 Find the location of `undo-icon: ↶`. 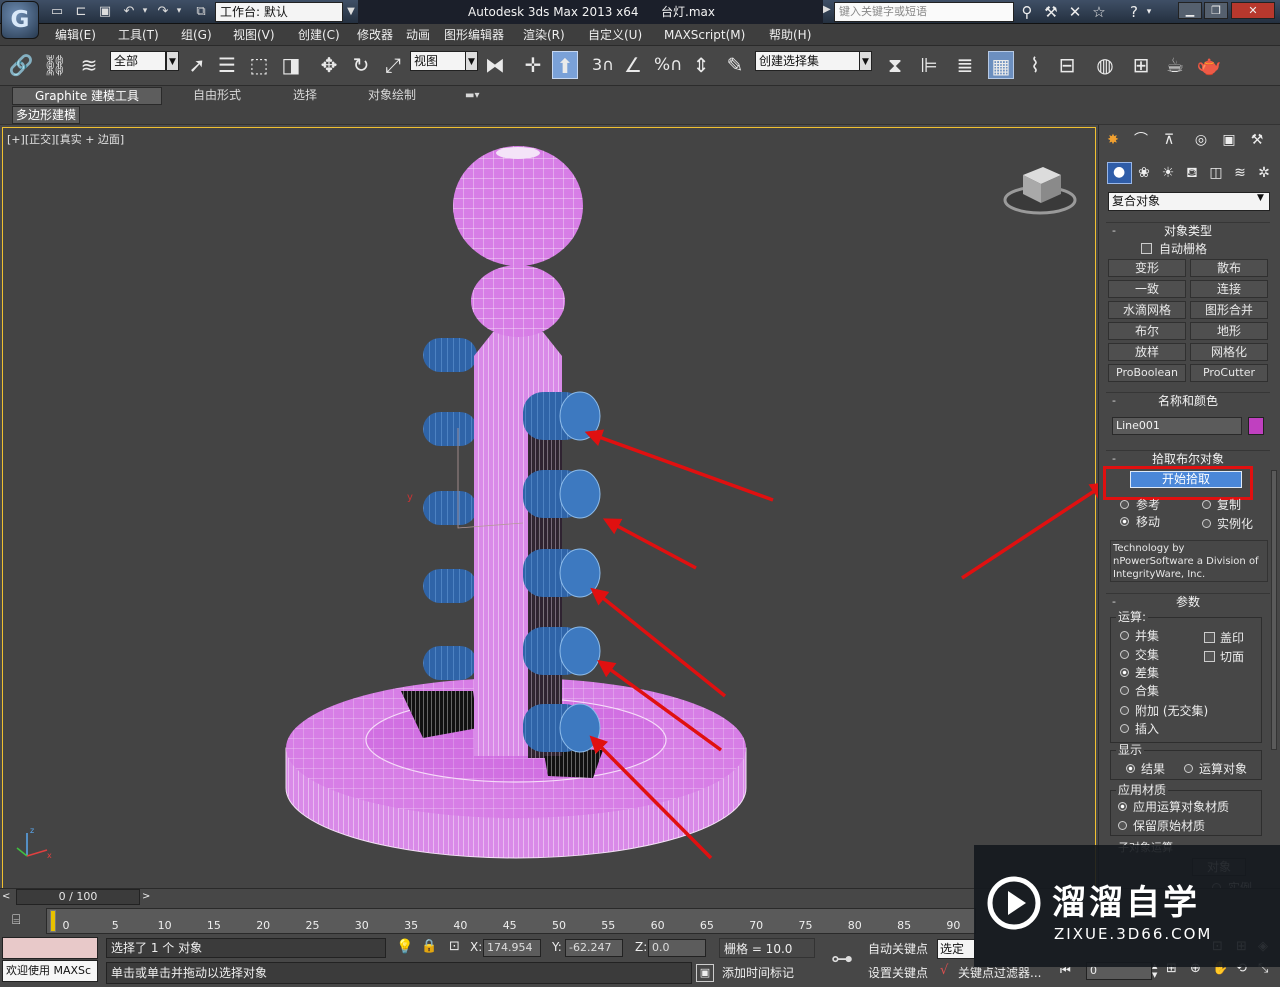

undo-icon: ↶ is located at coordinates (129, 11).